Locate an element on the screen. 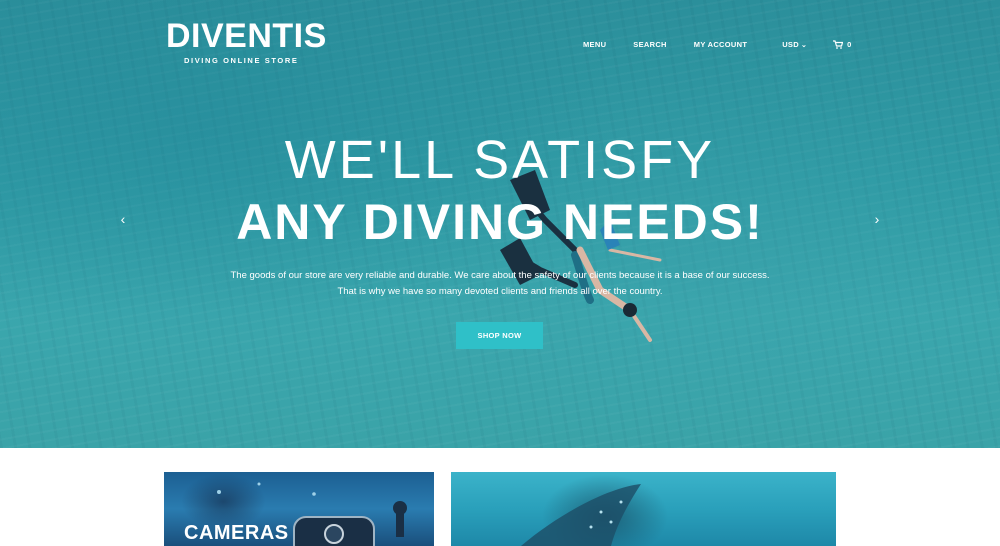 This screenshot has height=546, width=1000. nav-search: SEARCH is located at coordinates (649, 44).